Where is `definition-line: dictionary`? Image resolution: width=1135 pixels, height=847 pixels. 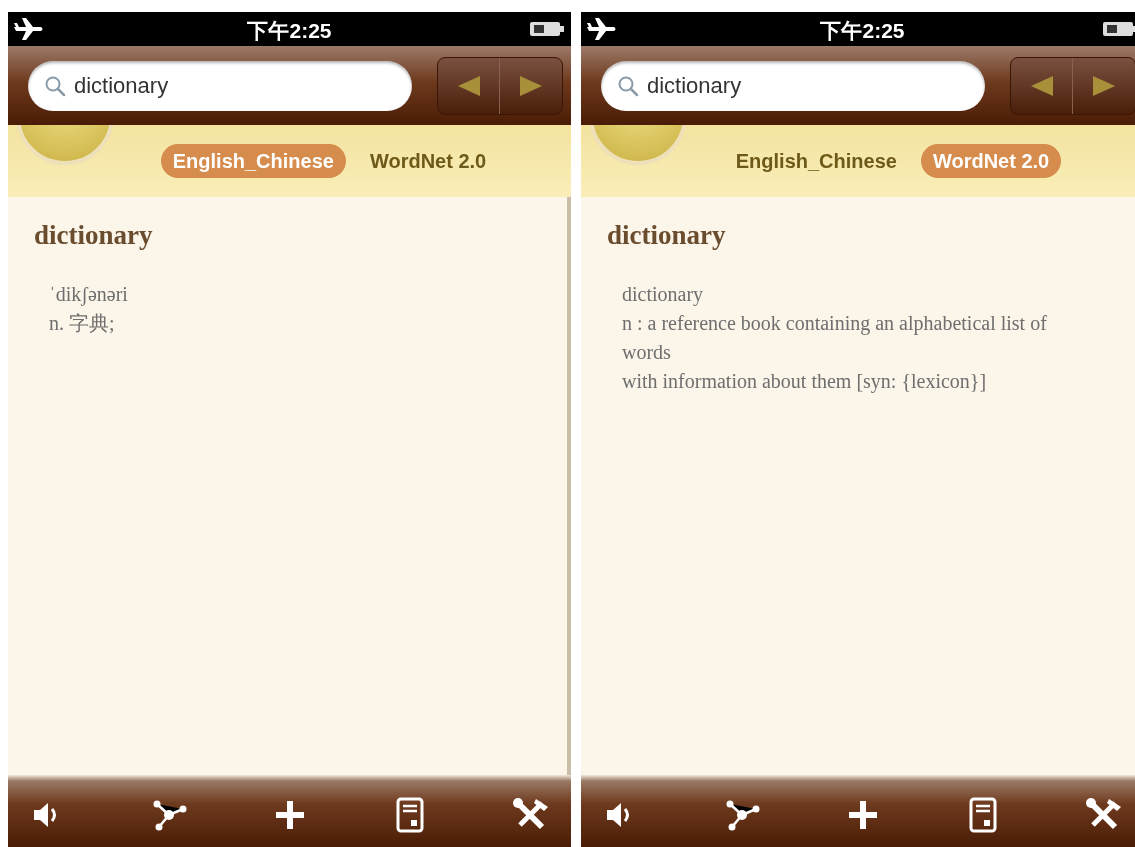 definition-line: dictionary is located at coordinates (663, 294).